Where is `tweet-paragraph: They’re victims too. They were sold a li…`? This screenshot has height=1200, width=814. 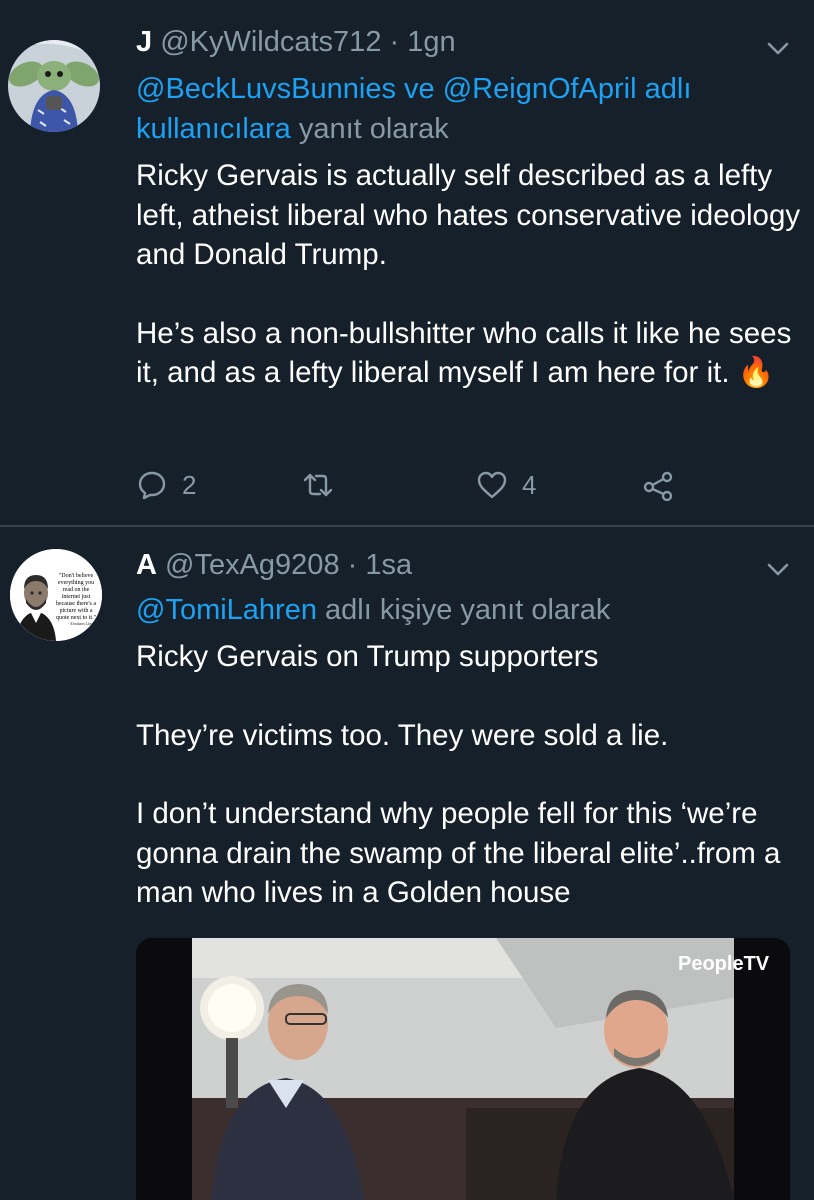
tweet-paragraph: They’re victims too. They were sold a li… is located at coordinates (402, 735).